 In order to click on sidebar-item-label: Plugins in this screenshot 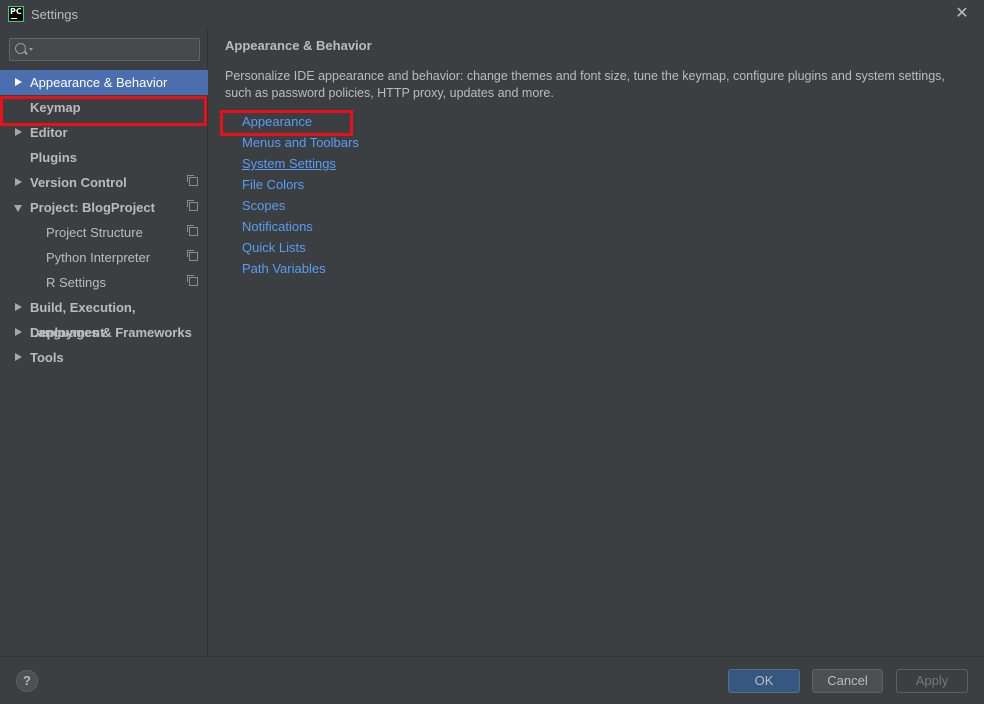, I will do `click(53, 157)`.